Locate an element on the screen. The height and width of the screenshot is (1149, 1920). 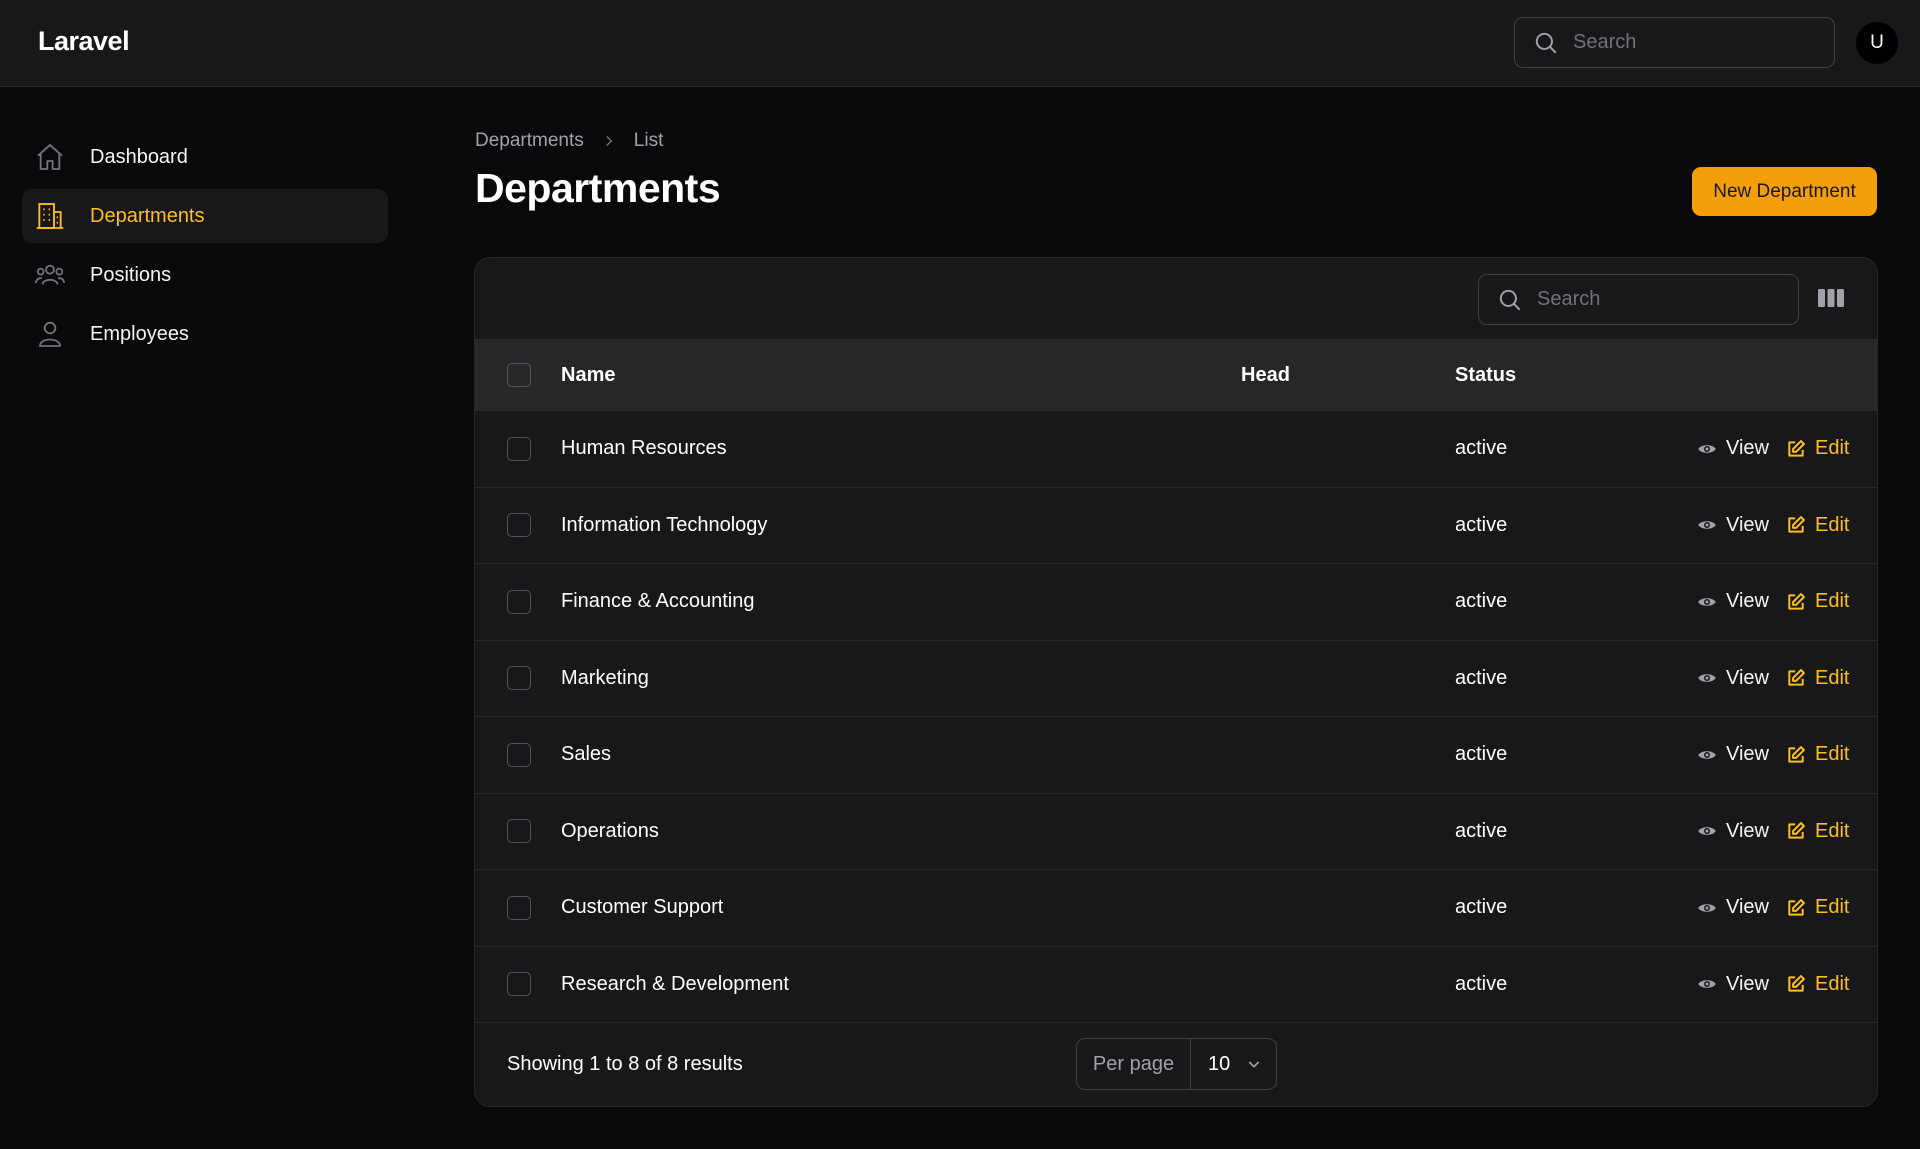
cell-name: Information Technology is located at coordinates (664, 524).